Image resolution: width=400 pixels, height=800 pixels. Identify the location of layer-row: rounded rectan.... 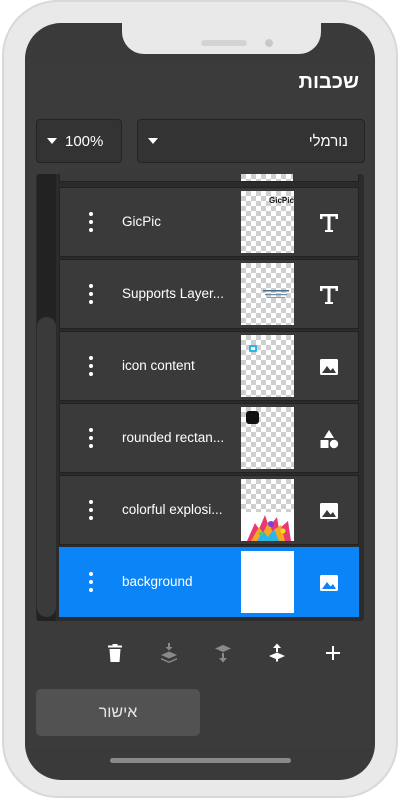
(209, 438).